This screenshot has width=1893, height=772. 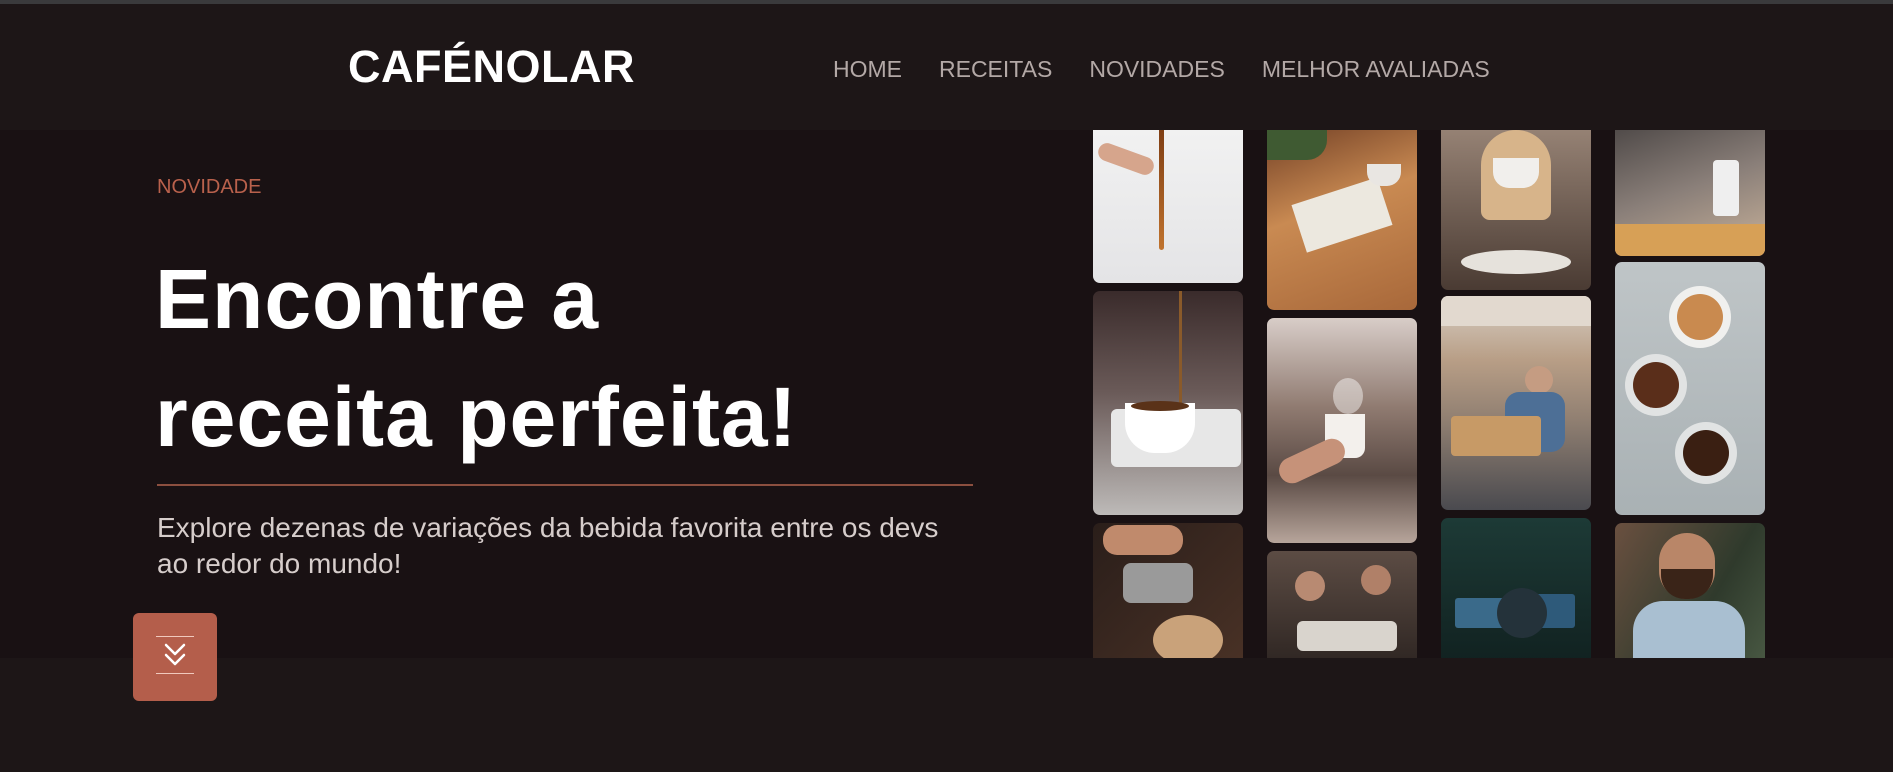 What do you see at coordinates (209, 187) in the screenshot?
I see `hero-tag: NOVIDADE` at bounding box center [209, 187].